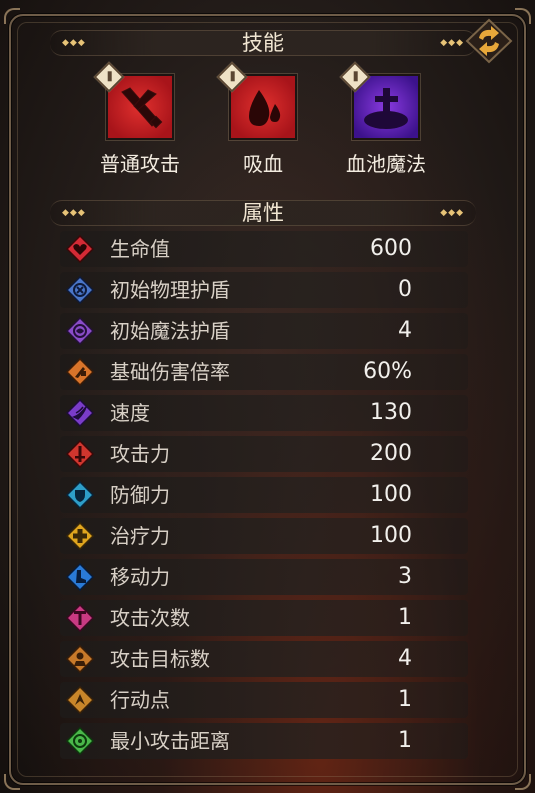  What do you see at coordinates (80, 249) in the screenshot?
I see `heart-icon` at bounding box center [80, 249].